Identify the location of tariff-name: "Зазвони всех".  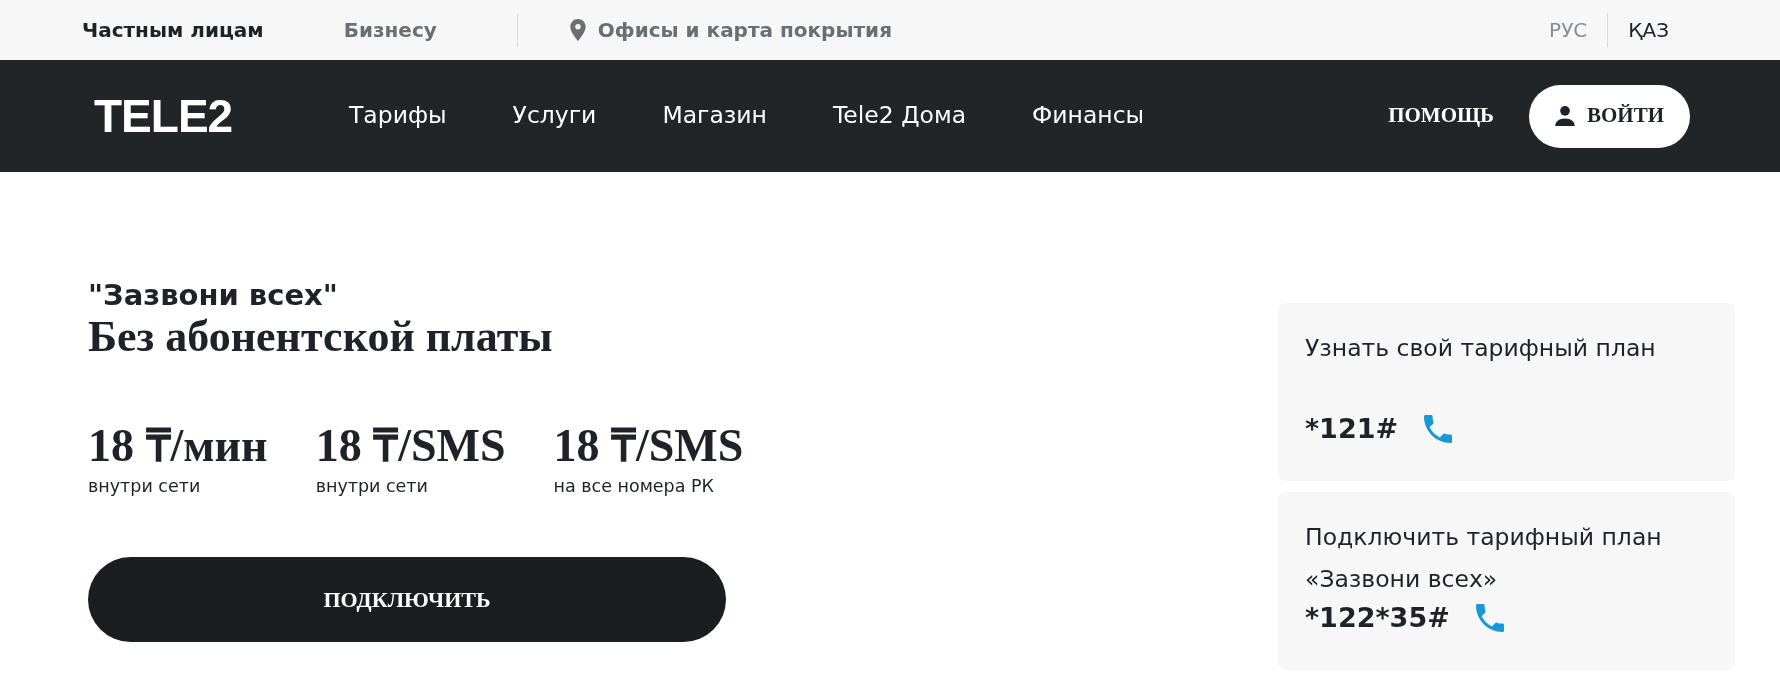
(213, 295).